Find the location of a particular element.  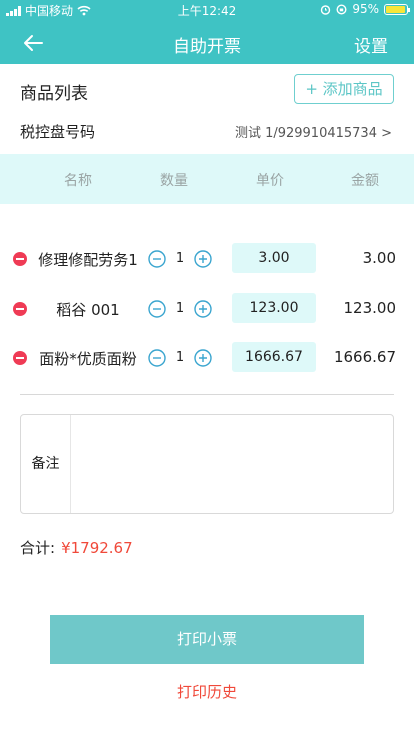

settings-button: 设置 is located at coordinates (371, 44).